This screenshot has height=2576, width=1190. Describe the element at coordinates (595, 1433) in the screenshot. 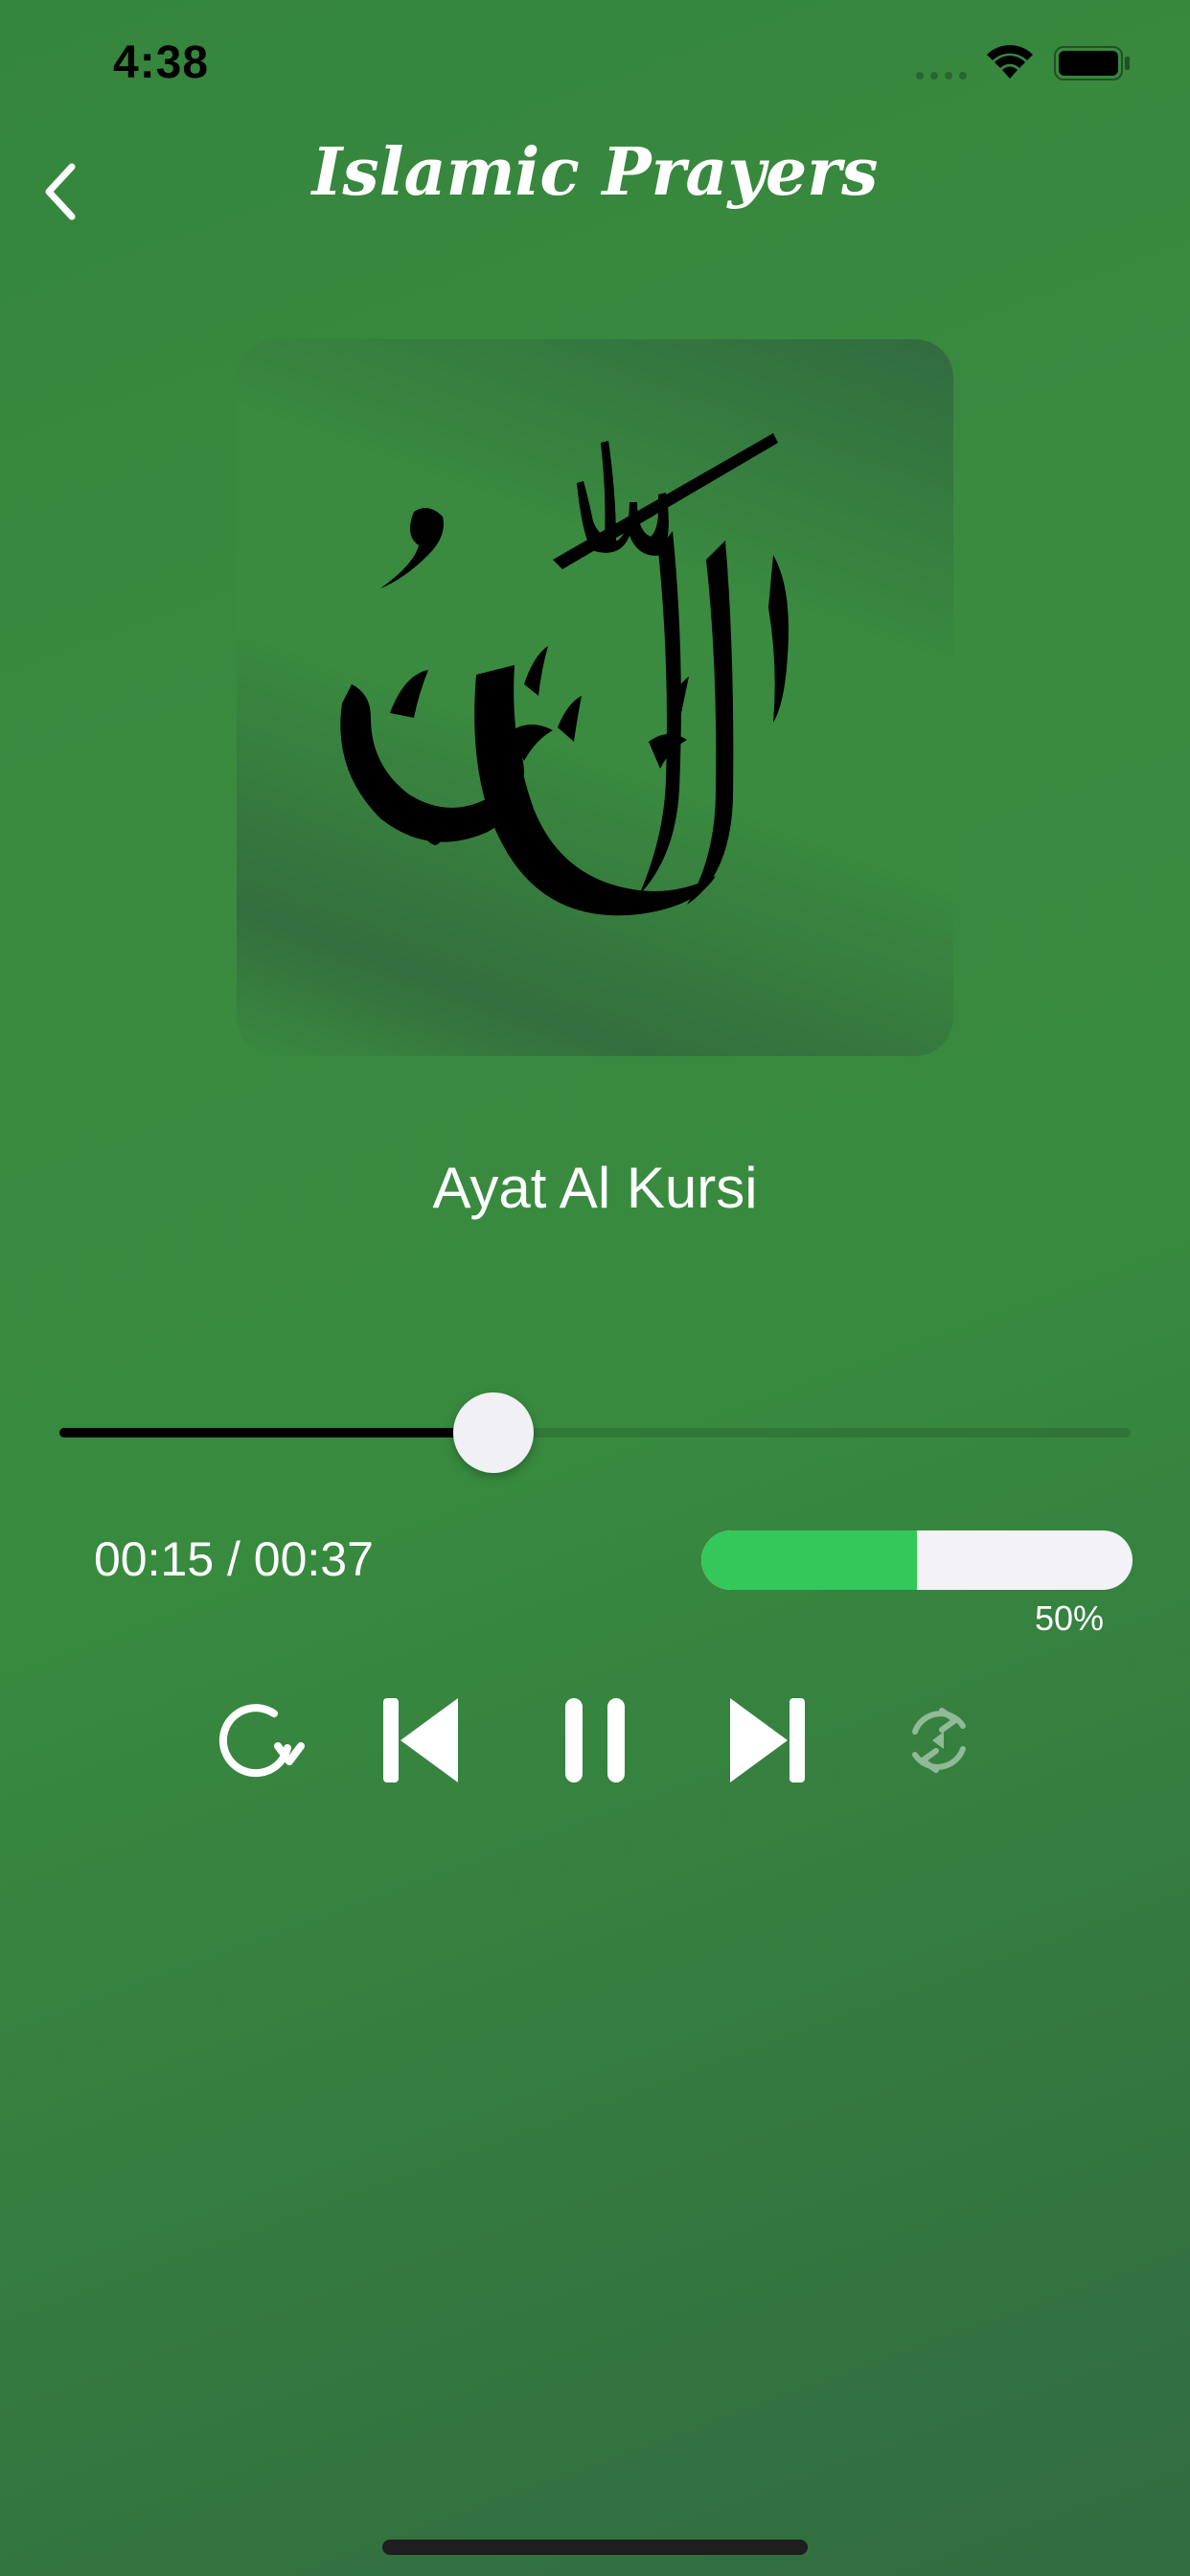

I see `playback-scrubber` at that location.